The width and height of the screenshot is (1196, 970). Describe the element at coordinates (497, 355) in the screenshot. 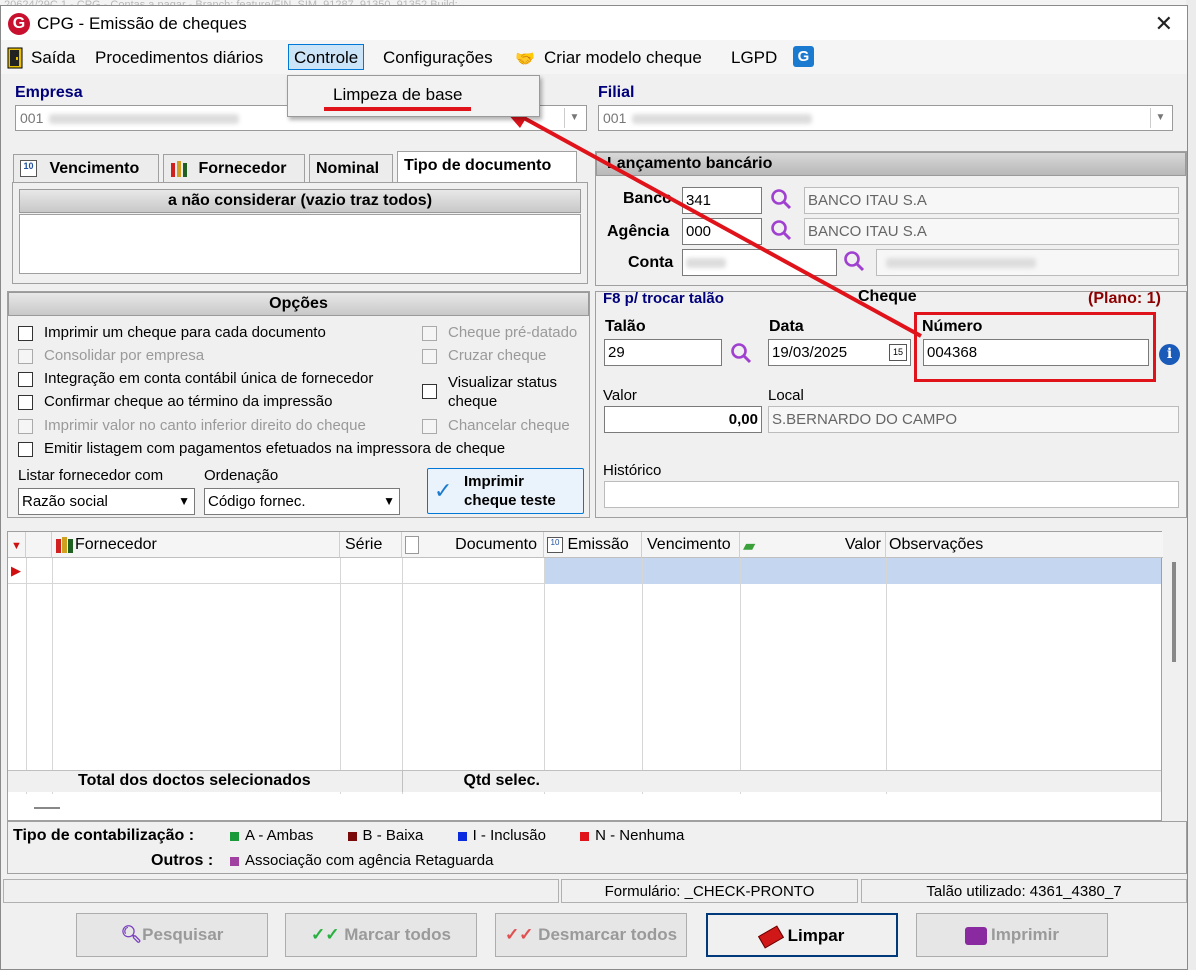

I see `opt-cruzar-label: Cruzar cheque` at that location.